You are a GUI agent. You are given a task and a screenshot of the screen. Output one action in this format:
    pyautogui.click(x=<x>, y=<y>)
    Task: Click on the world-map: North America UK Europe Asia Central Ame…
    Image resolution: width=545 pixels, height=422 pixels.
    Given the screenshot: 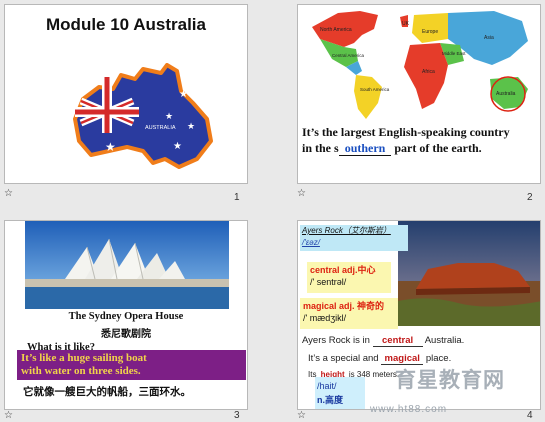 What is the action you would take?
    pyautogui.click(x=420, y=65)
    